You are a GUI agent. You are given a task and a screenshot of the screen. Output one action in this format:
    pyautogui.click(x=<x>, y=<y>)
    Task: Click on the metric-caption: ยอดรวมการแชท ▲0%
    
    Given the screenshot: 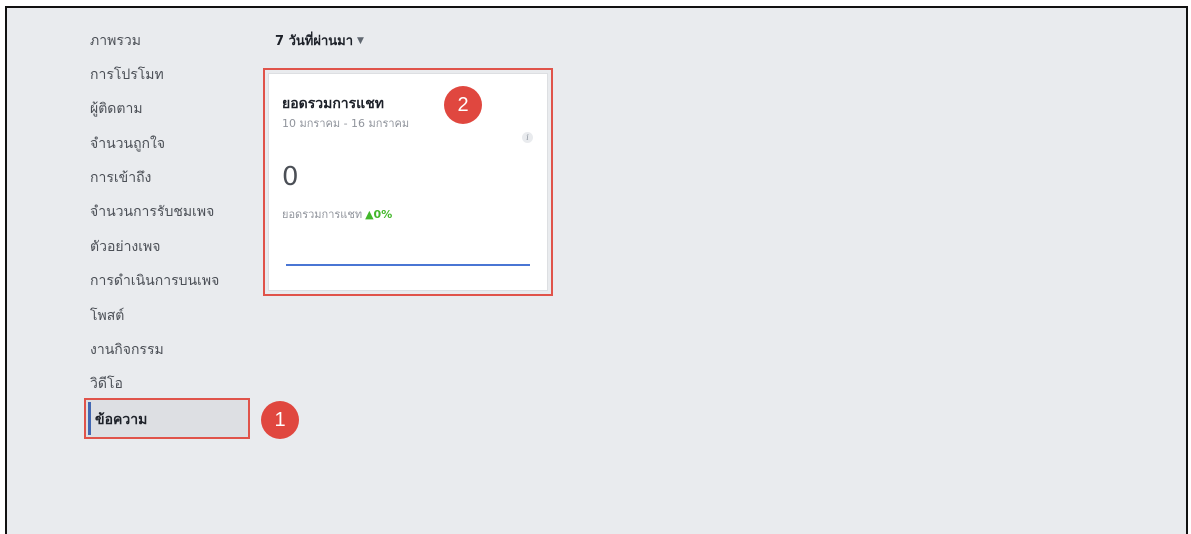 What is the action you would take?
    pyautogui.click(x=337, y=214)
    